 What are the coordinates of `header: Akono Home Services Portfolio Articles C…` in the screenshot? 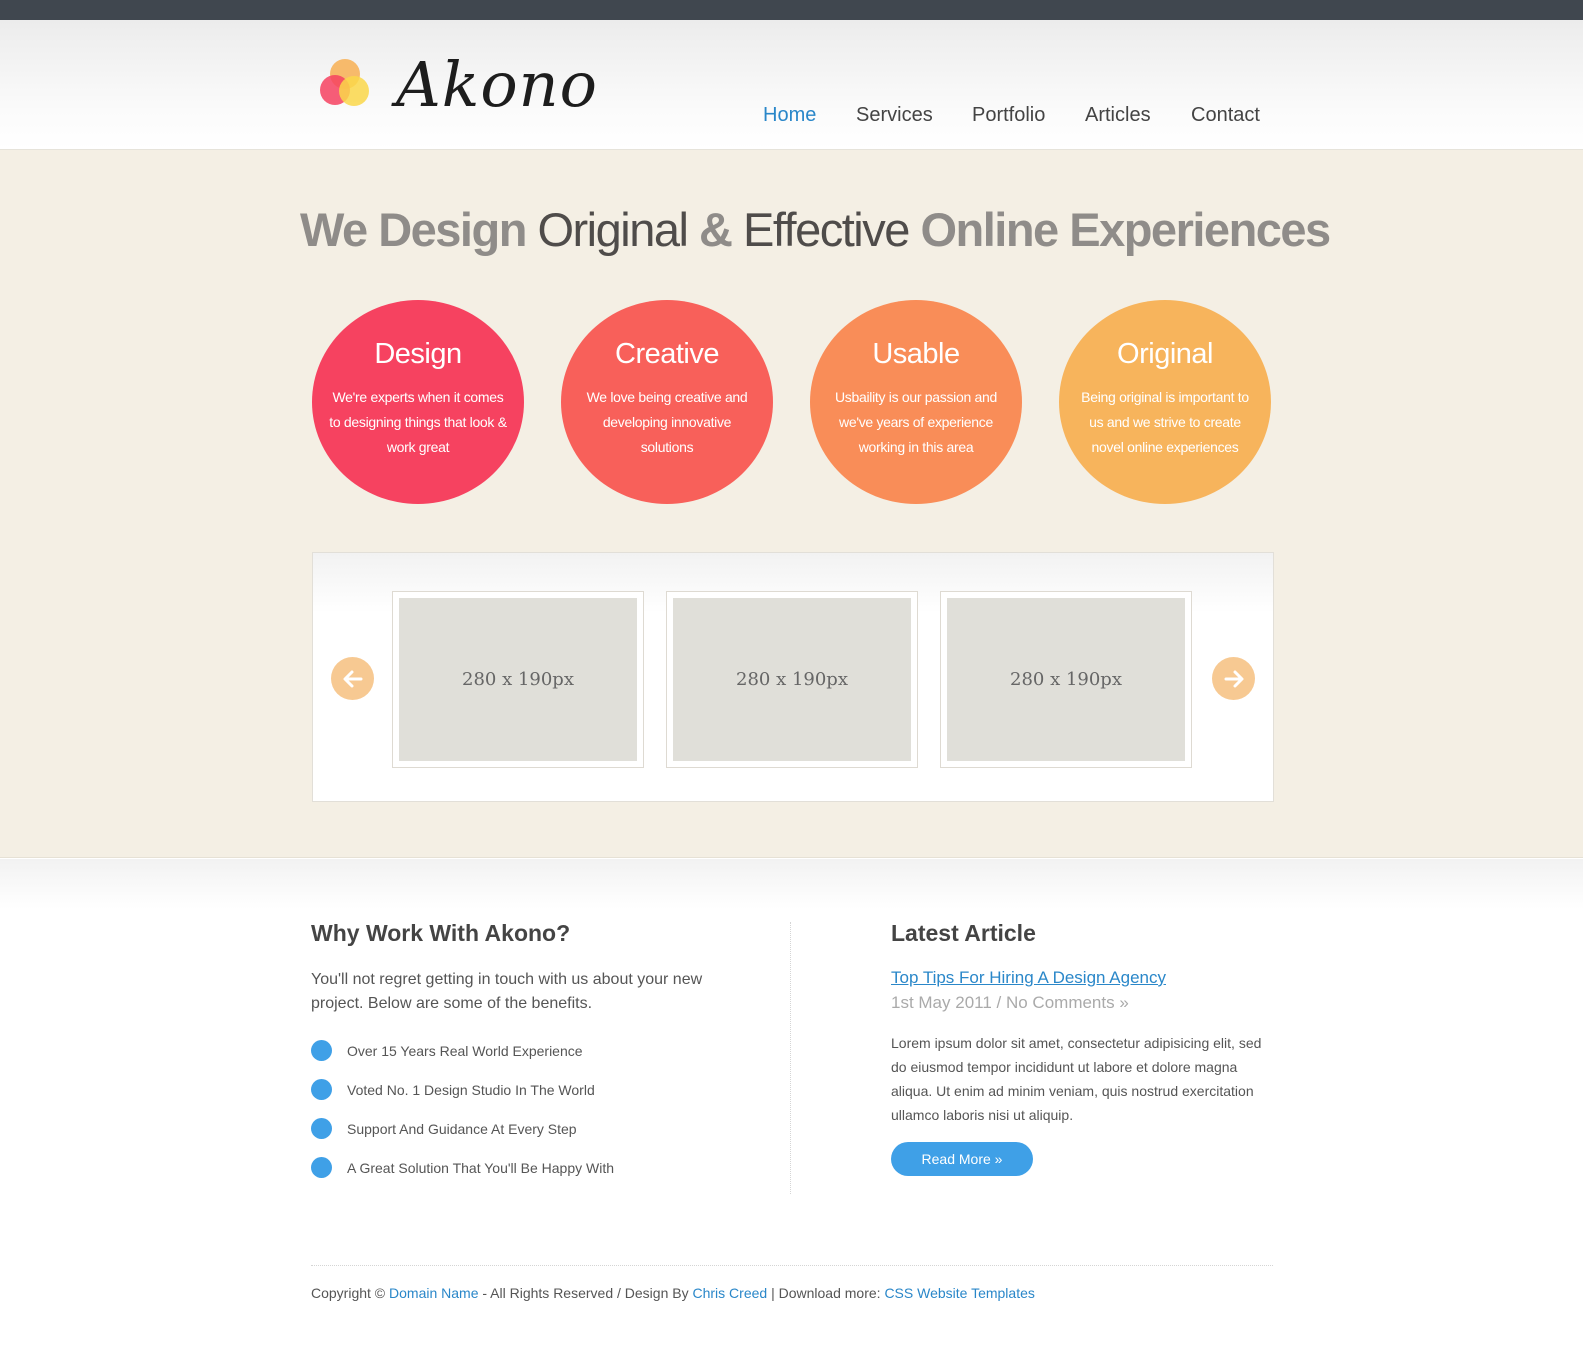 It's located at (791, 85).